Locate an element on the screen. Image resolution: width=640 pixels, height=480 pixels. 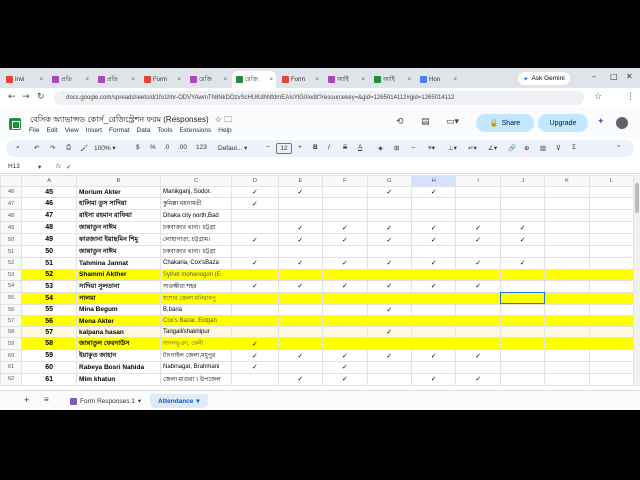
menu-item: Data is located at coordinates (144, 130).